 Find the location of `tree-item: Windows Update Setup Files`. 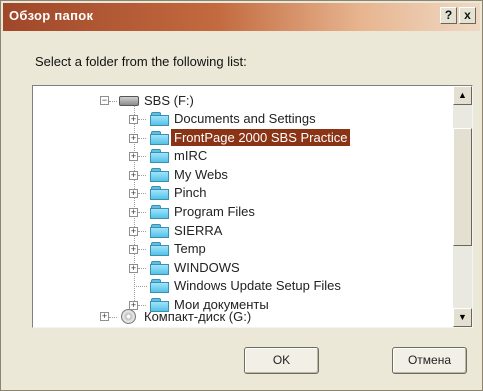

tree-item: Windows Update Setup Files is located at coordinates (243, 286).